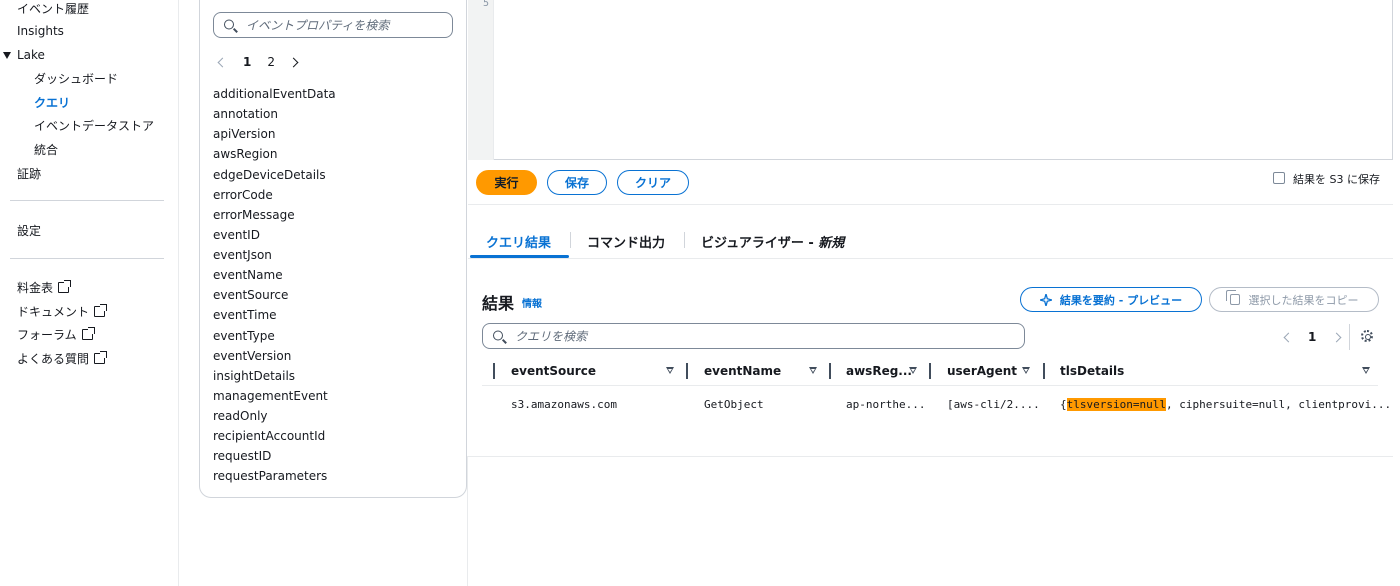 This screenshot has height=586, width=1400. Describe the element at coordinates (485, 4) in the screenshot. I see `line-number: 5` at that location.